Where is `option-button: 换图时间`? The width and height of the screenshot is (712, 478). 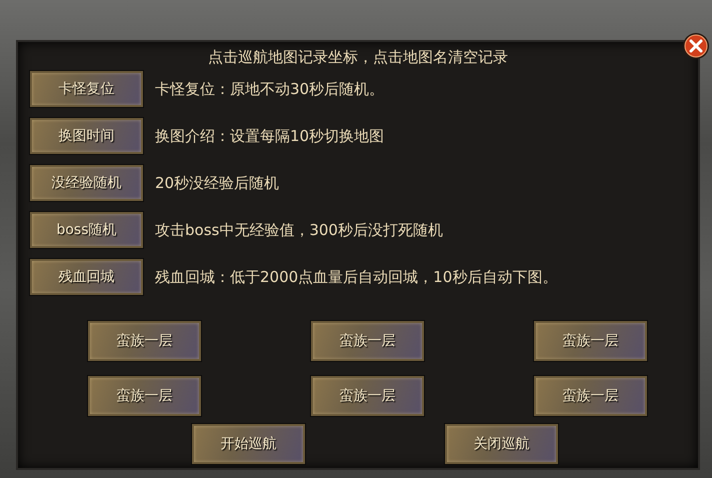 option-button: 换图时间 is located at coordinates (86, 136).